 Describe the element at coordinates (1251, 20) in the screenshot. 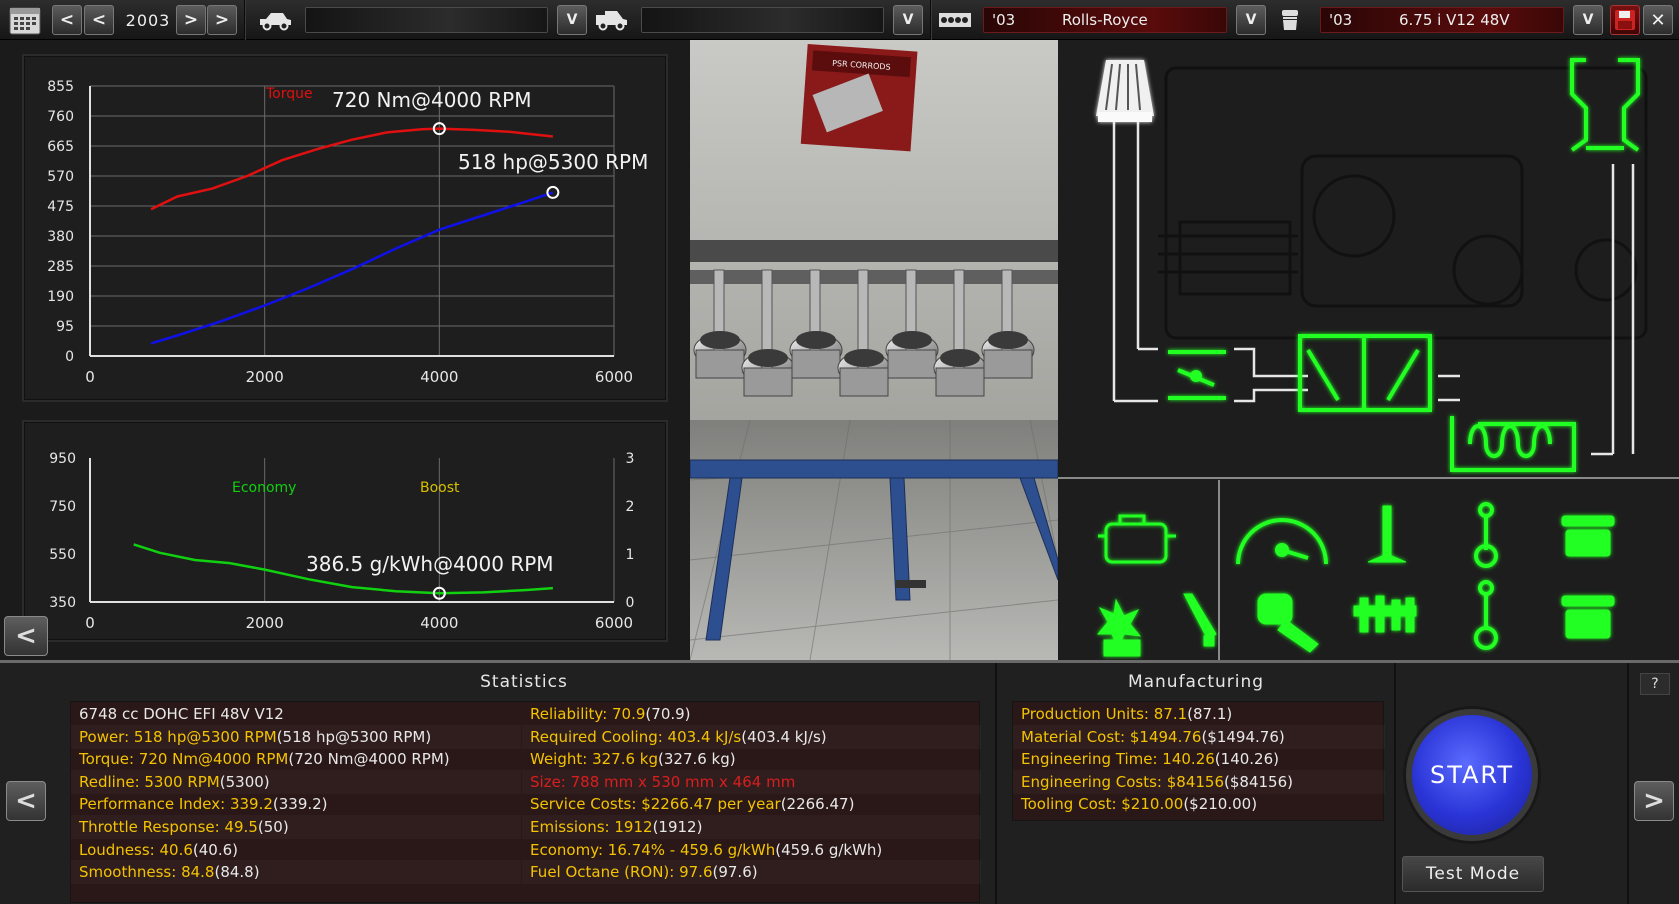

I see `family-dropdown-button: V` at that location.